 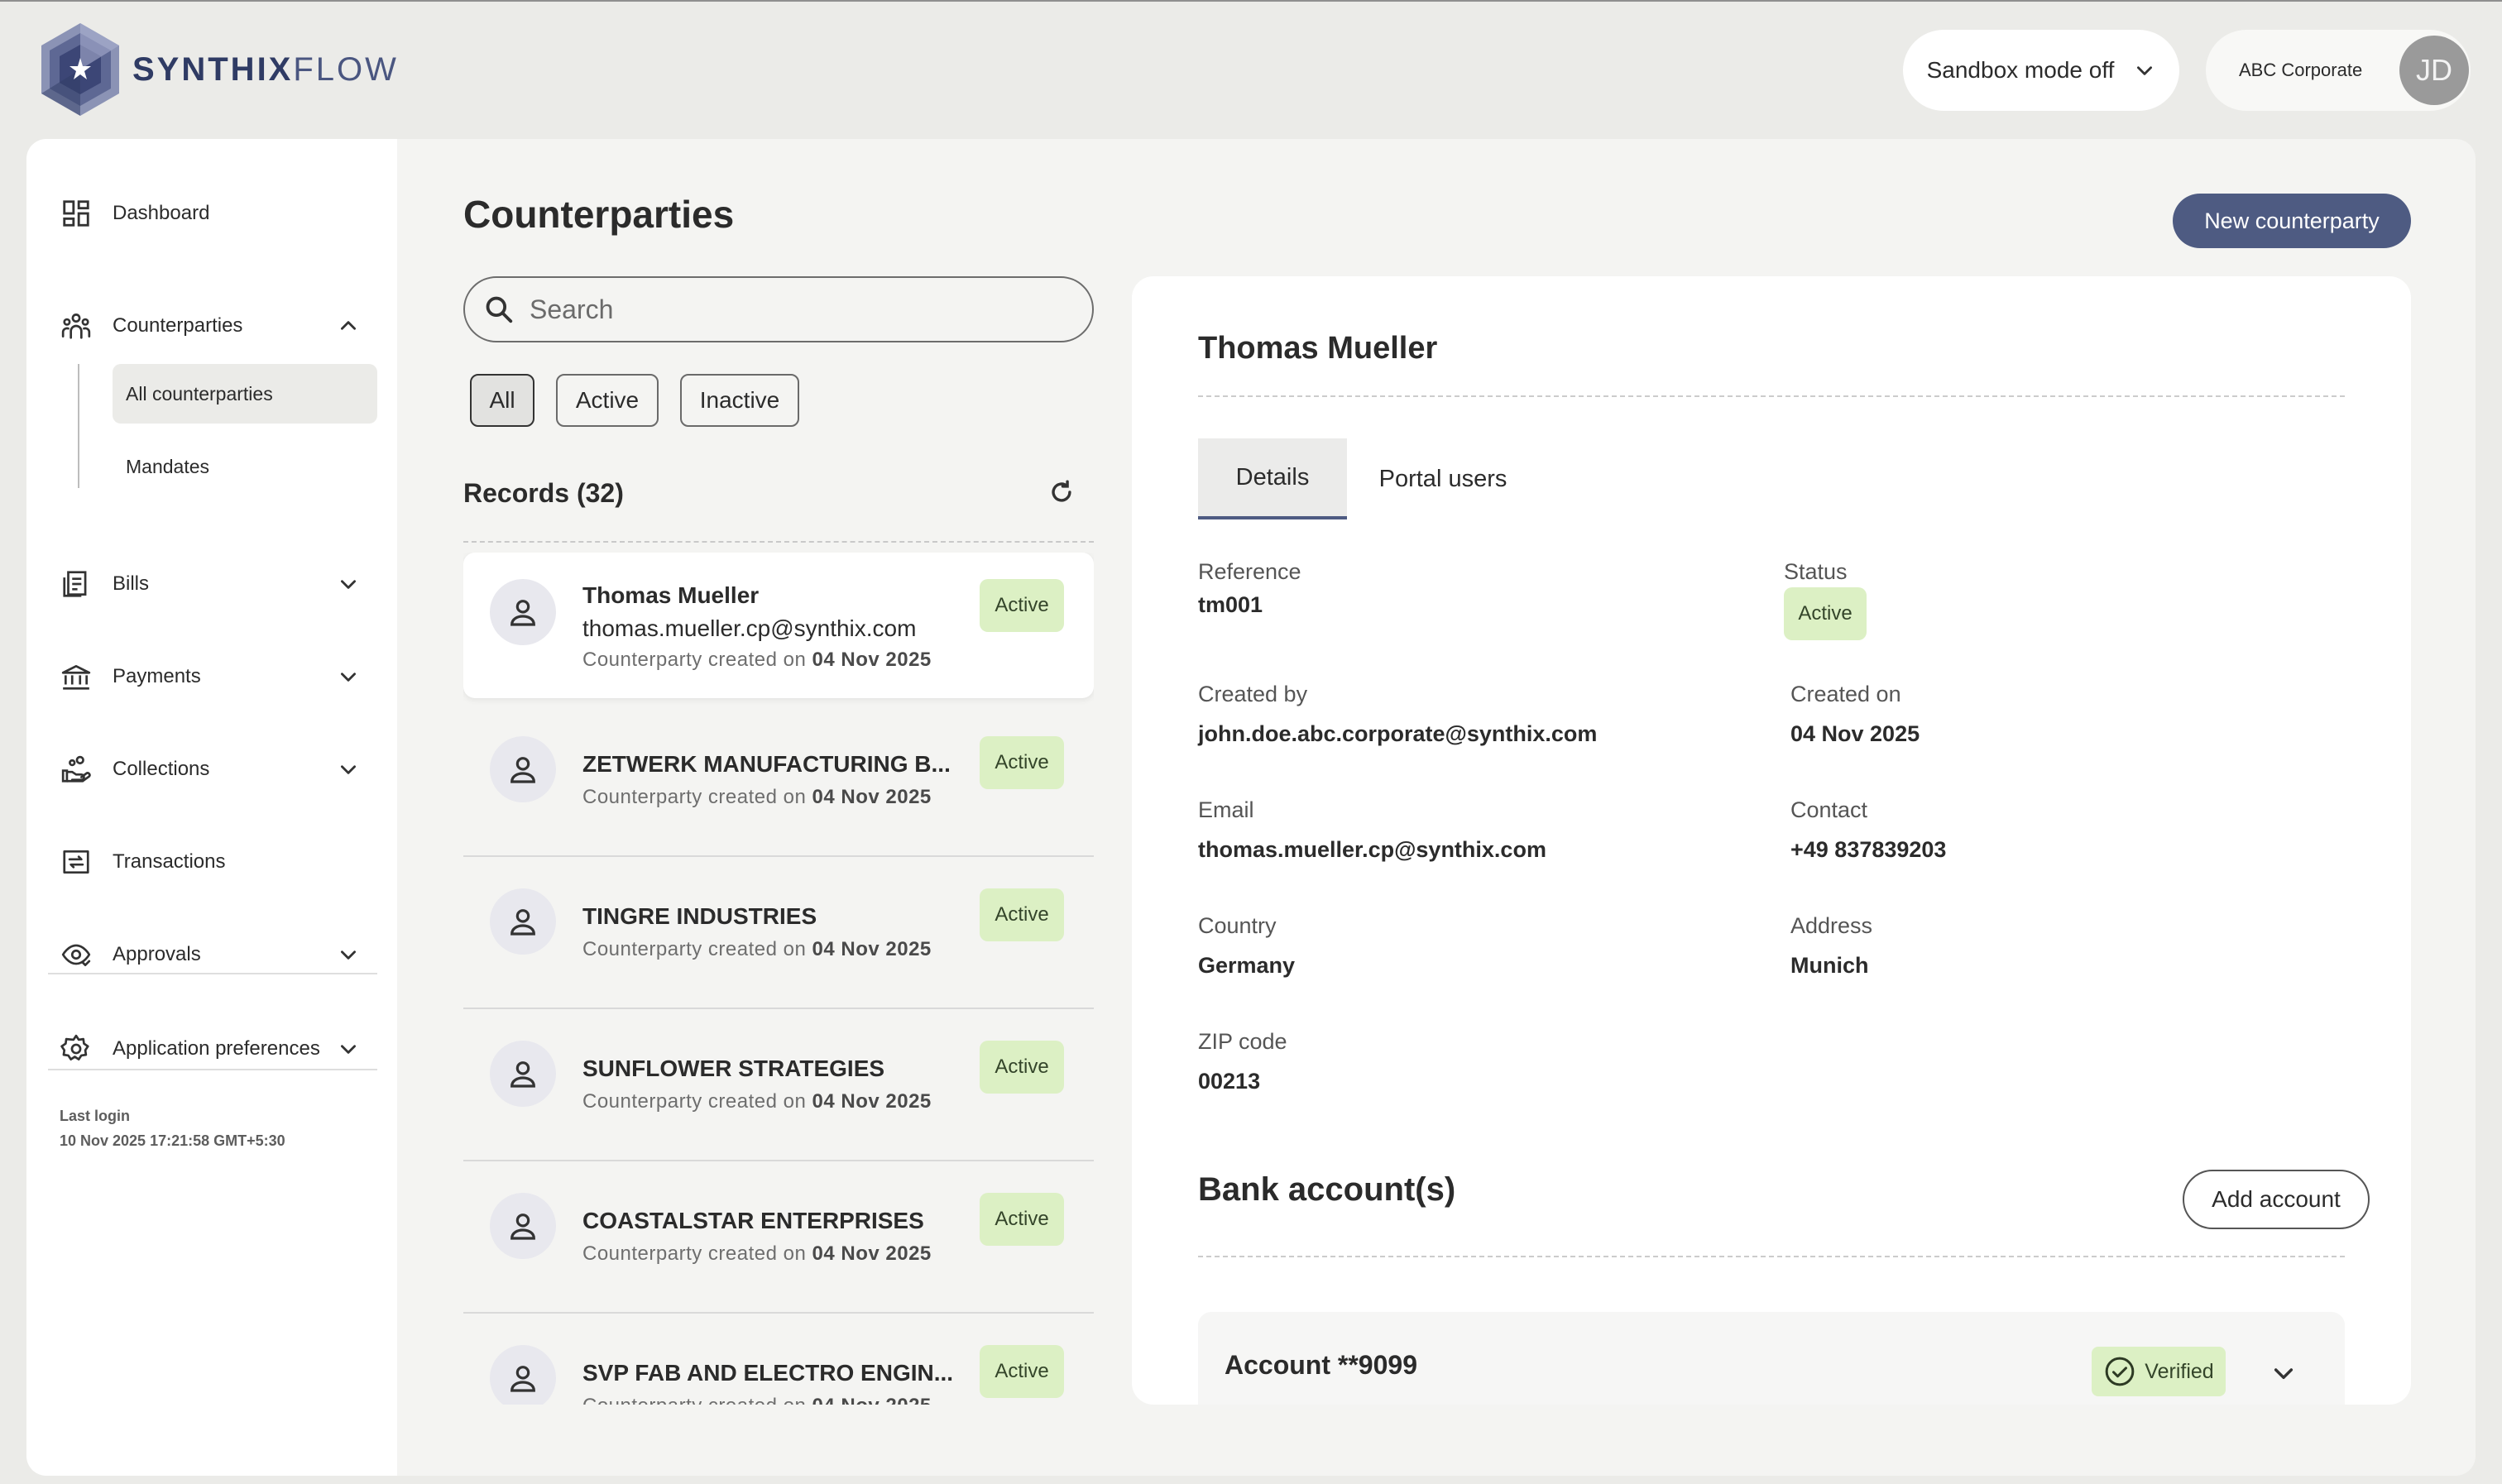 What do you see at coordinates (76, 325) in the screenshot?
I see `people-icon` at bounding box center [76, 325].